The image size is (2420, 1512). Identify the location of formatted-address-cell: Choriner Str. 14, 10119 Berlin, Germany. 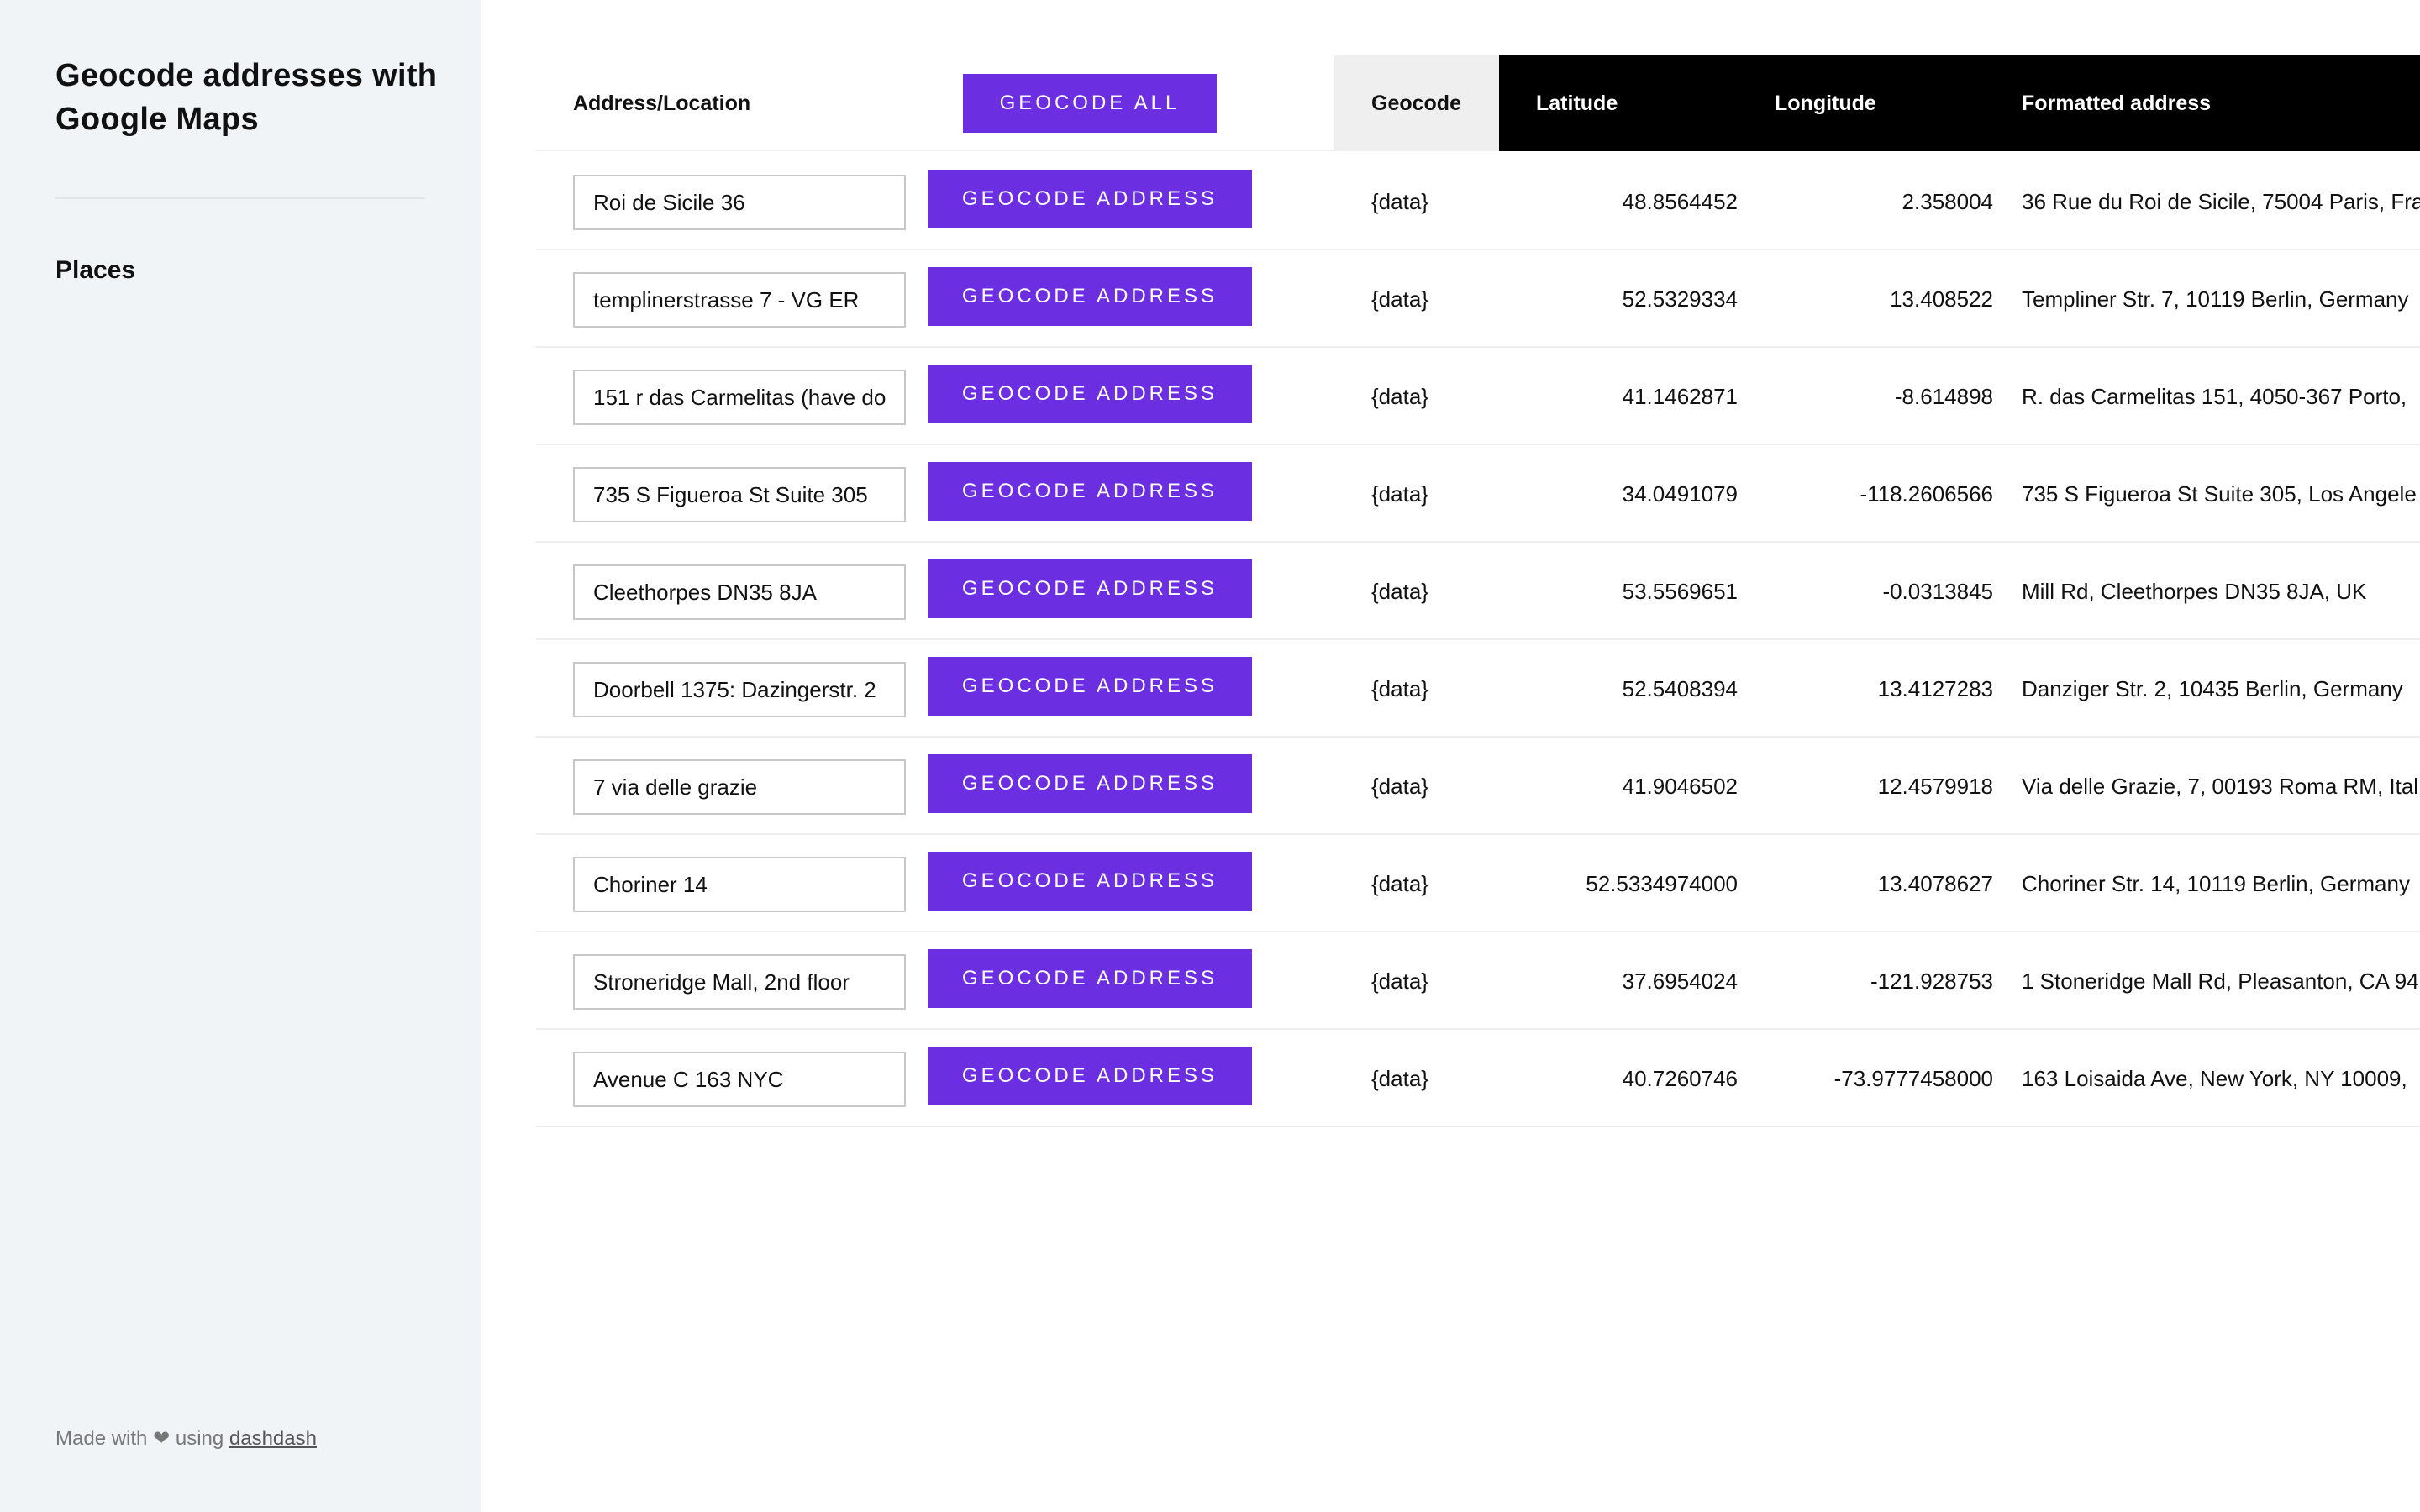
(2216, 883).